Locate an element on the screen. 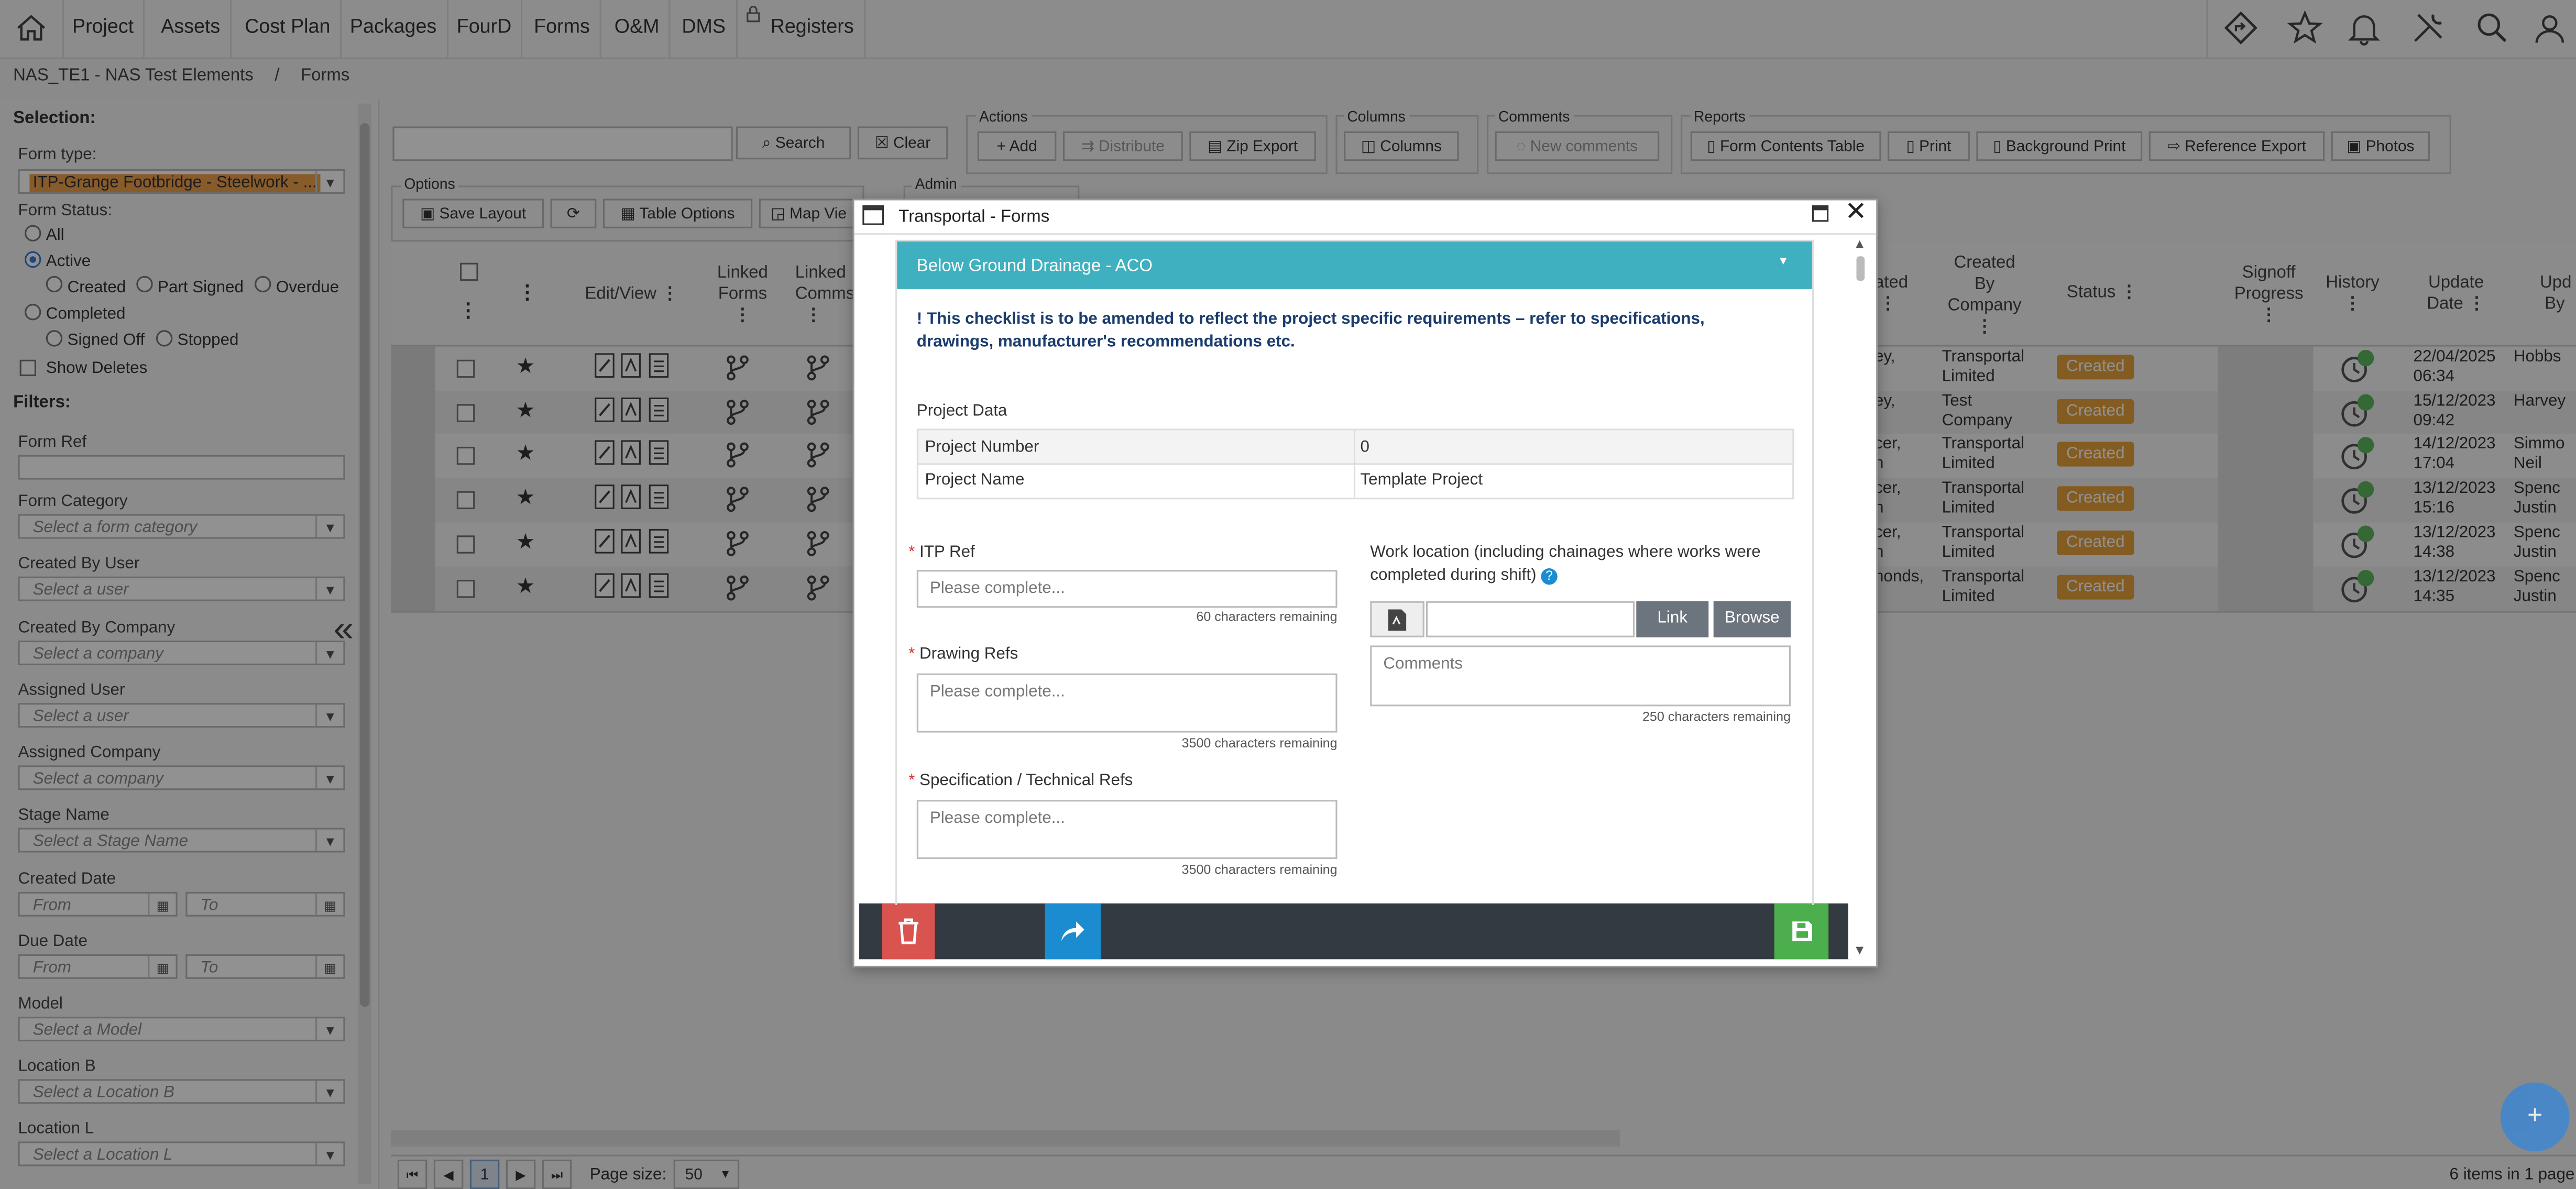 The image size is (2576, 1189). modal-titlebar: Transportal - Forms ✕ is located at coordinates (1365, 217).